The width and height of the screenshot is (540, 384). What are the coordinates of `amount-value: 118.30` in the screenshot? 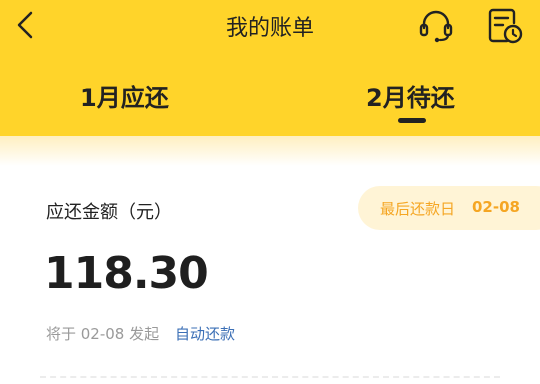 It's located at (126, 273).